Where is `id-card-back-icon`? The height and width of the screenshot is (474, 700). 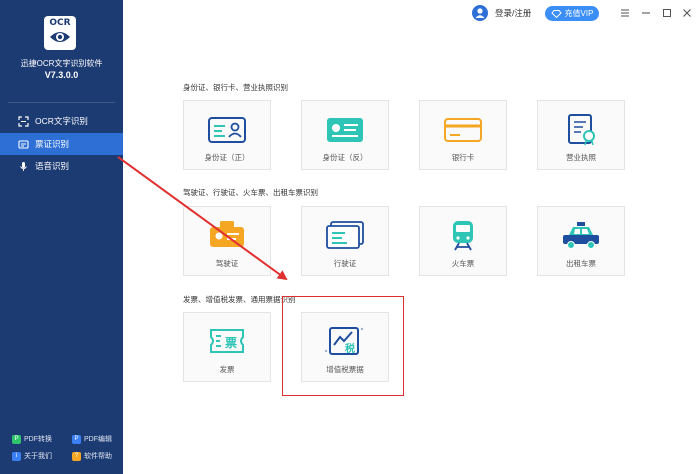 id-card-back-icon is located at coordinates (345, 129).